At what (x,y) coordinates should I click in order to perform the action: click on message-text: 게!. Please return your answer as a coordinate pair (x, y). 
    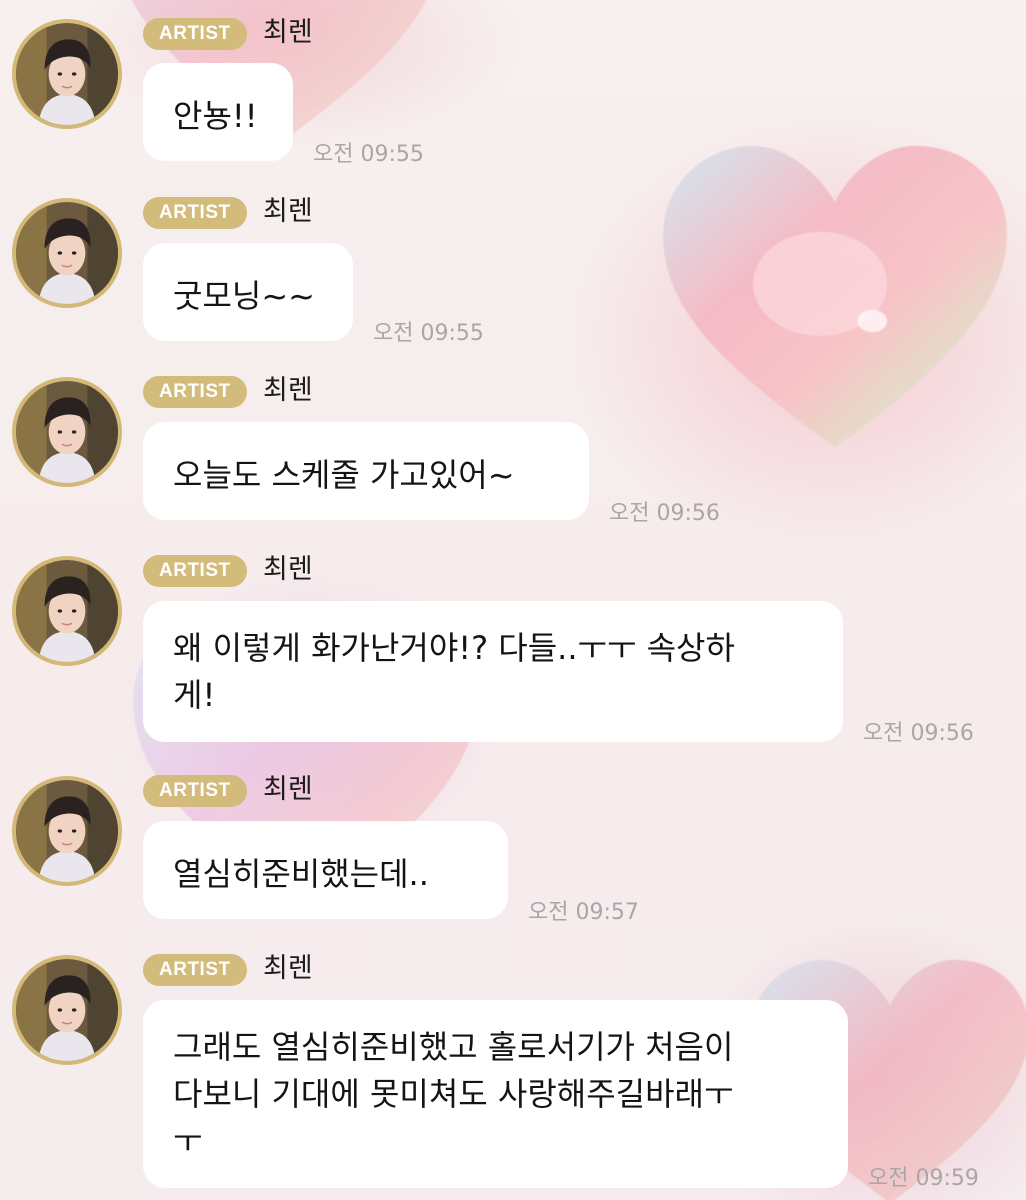
    Looking at the image, I should click on (194, 695).